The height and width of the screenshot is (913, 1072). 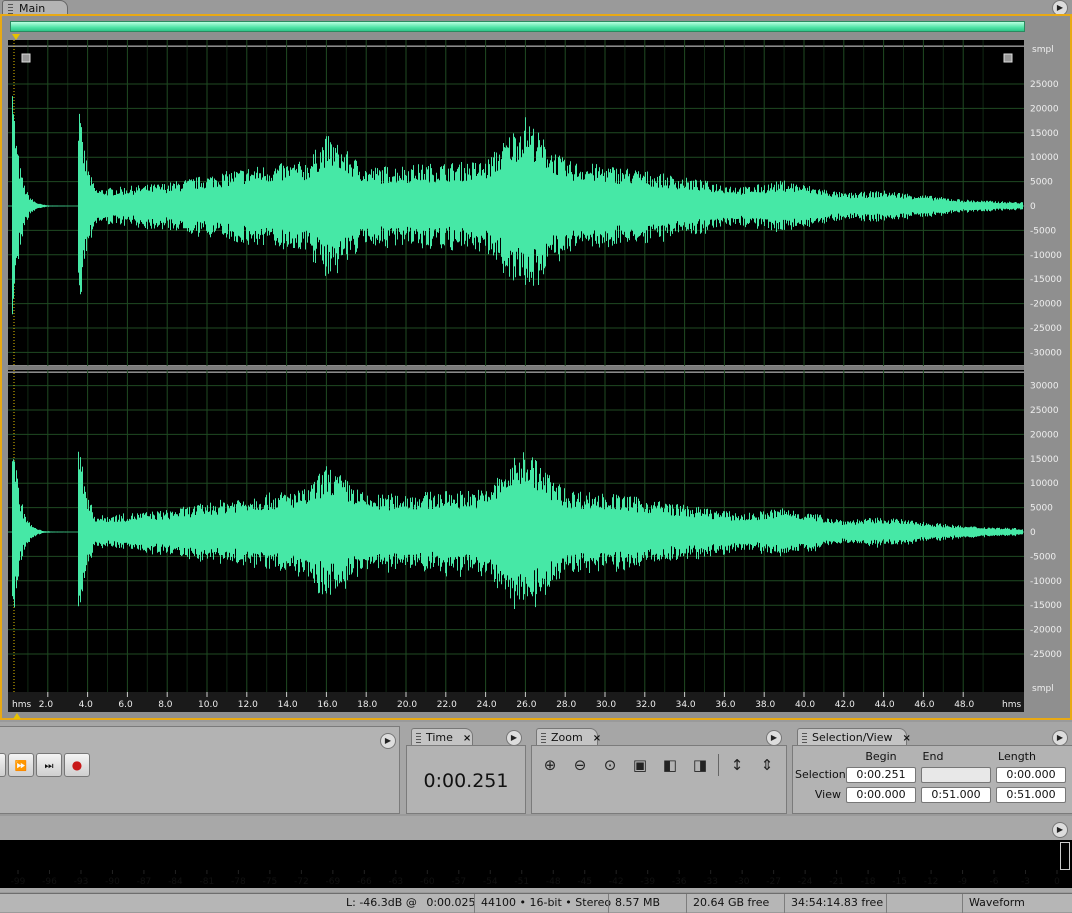 What do you see at coordinates (566, 705) in the screenshot?
I see `time-tick-label: 28.0` at bounding box center [566, 705].